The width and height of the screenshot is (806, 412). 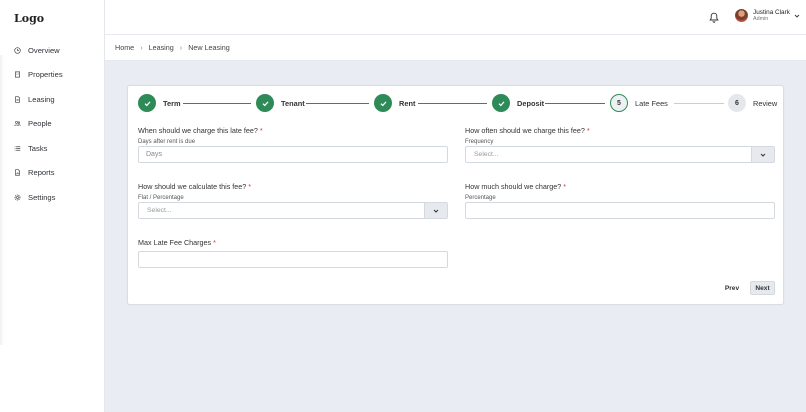 I want to click on top-bar: Justina Clark Admin, so click(x=455, y=17).